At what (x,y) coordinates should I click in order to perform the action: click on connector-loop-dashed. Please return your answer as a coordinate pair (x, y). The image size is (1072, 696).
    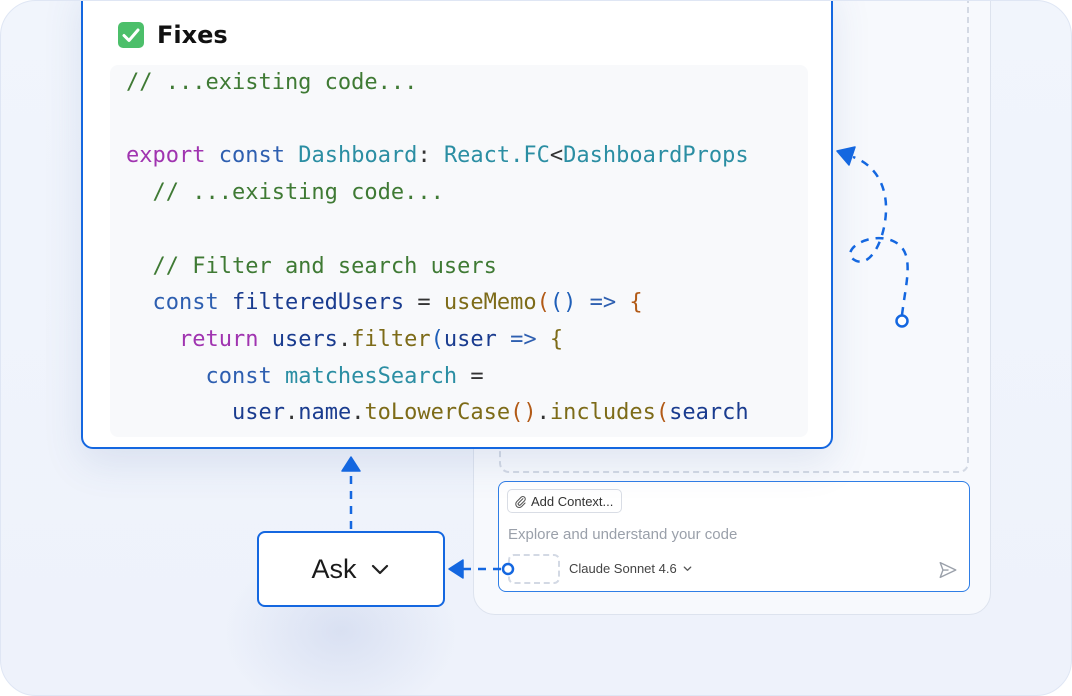
    Looking at the image, I should click on (879, 235).